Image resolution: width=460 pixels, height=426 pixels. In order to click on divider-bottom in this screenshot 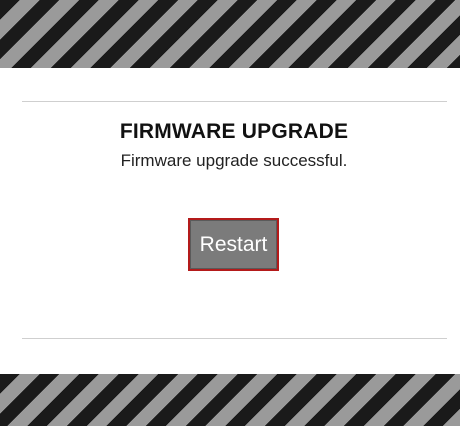, I will do `click(234, 338)`.